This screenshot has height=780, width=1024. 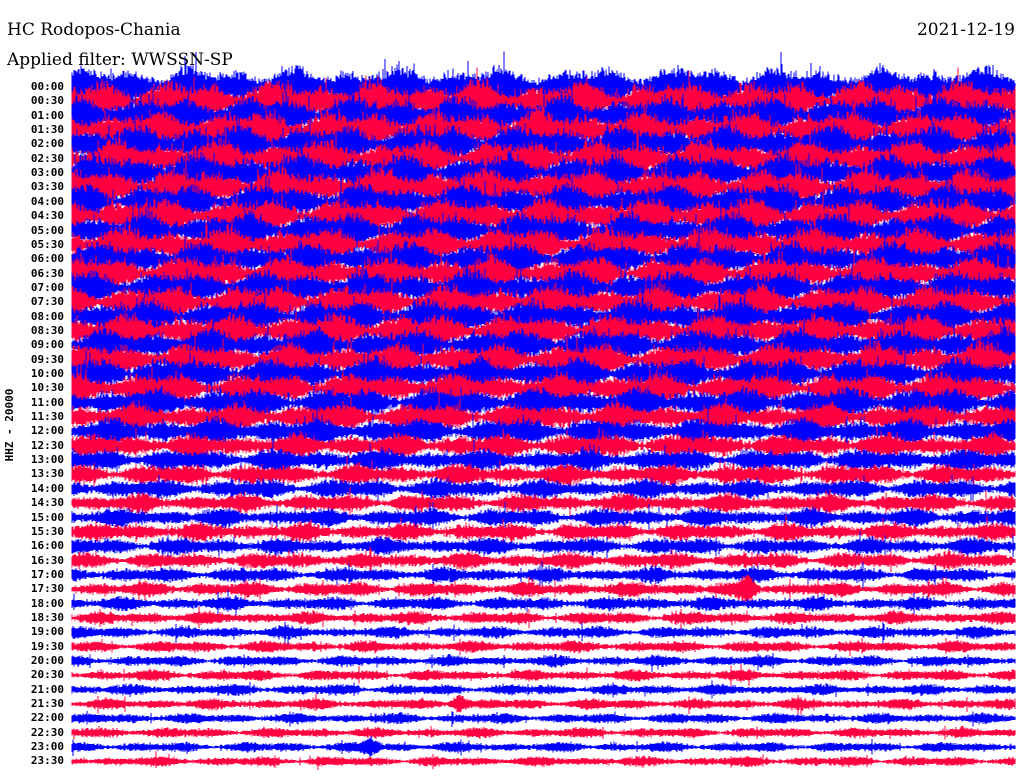 I want to click on trace-1930, so click(x=543, y=647).